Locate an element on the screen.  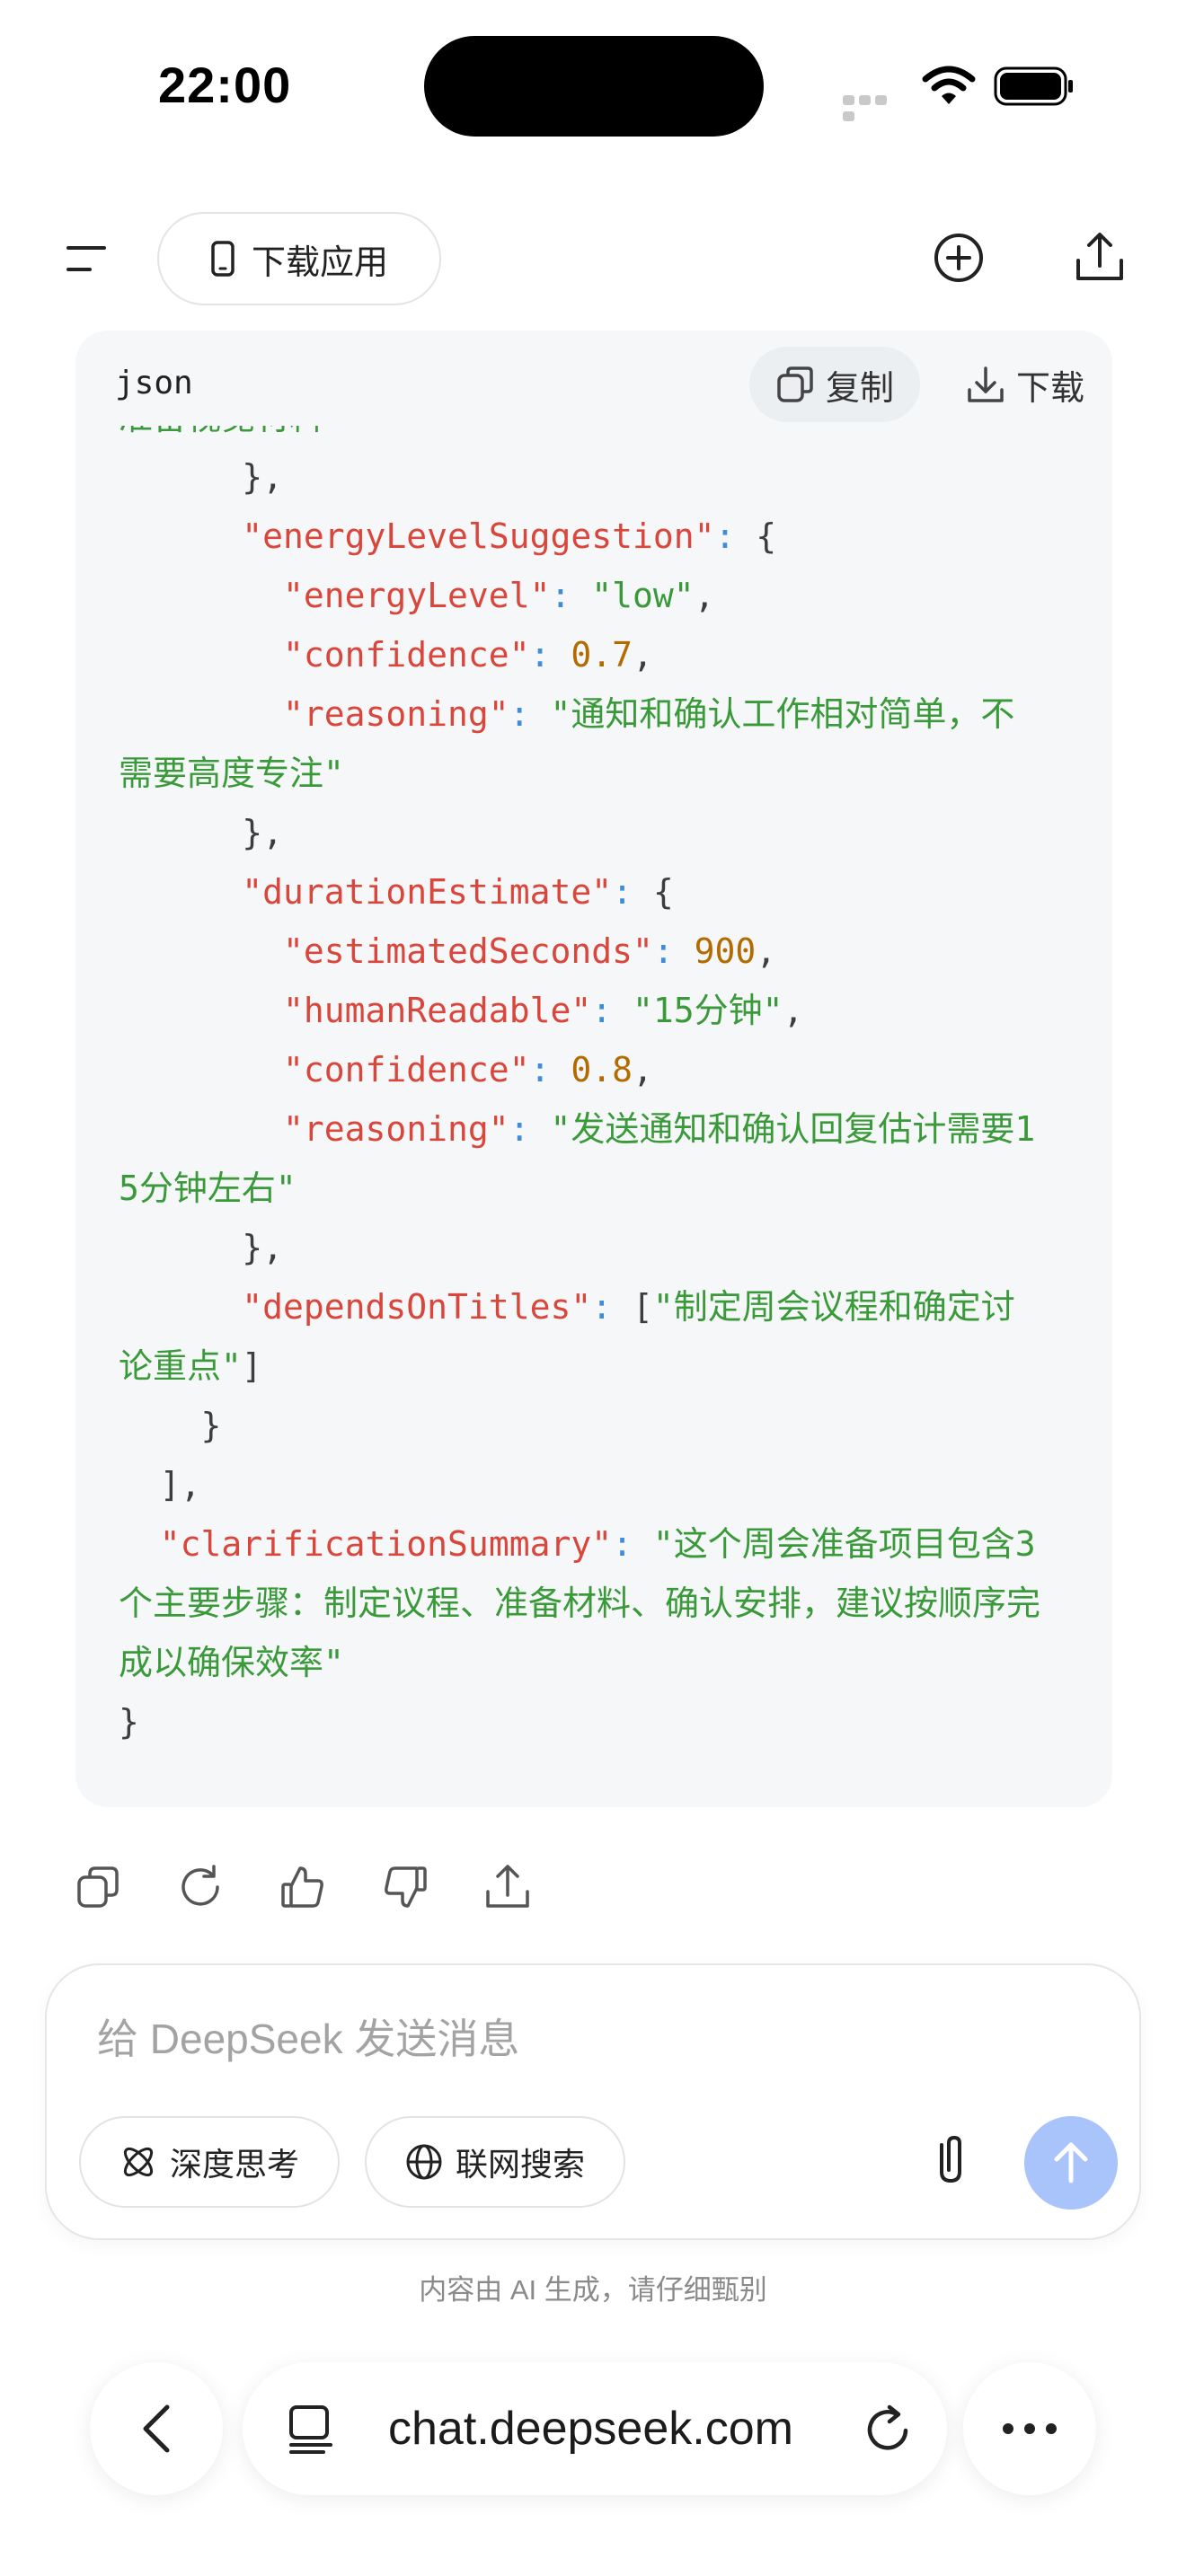
browser-back-button is located at coordinates (156, 2428).